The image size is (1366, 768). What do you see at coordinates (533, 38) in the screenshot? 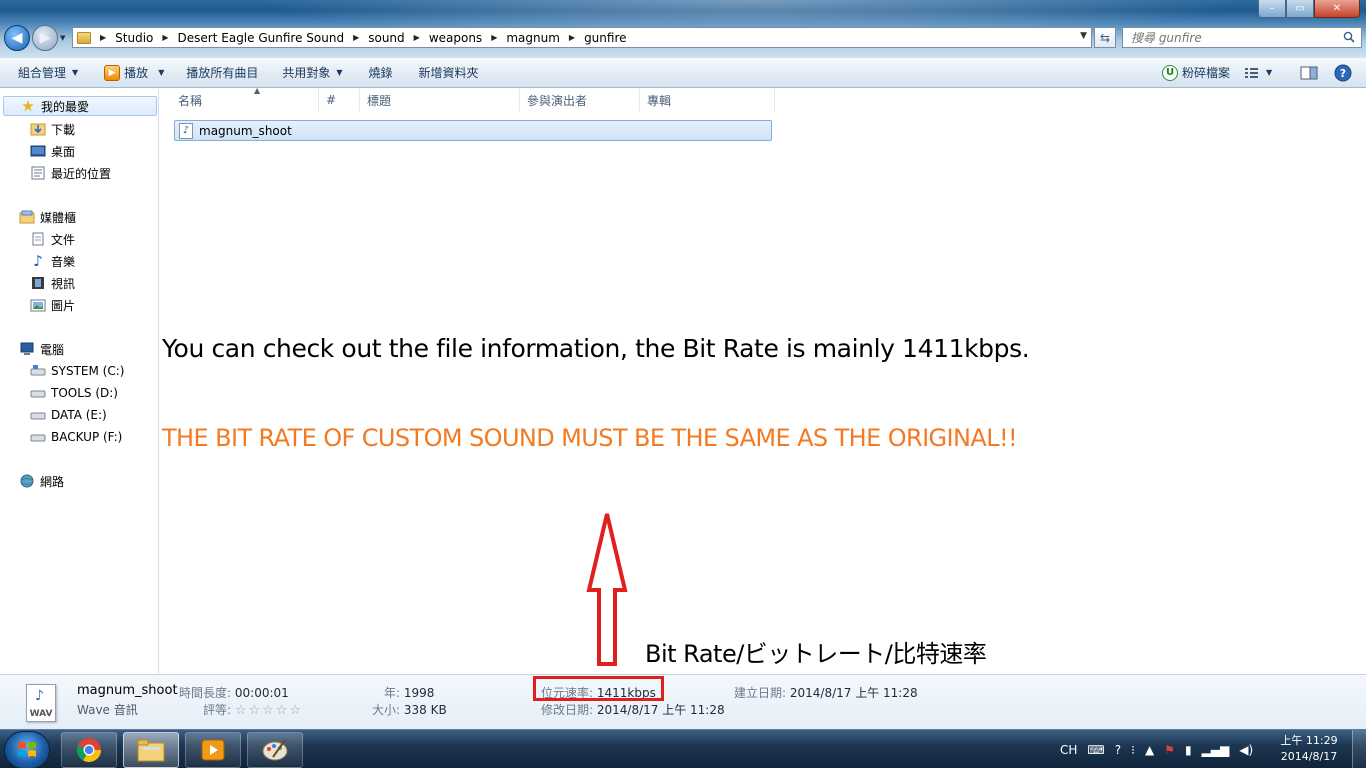
I see `breadcrumb-magnum: magnum` at bounding box center [533, 38].